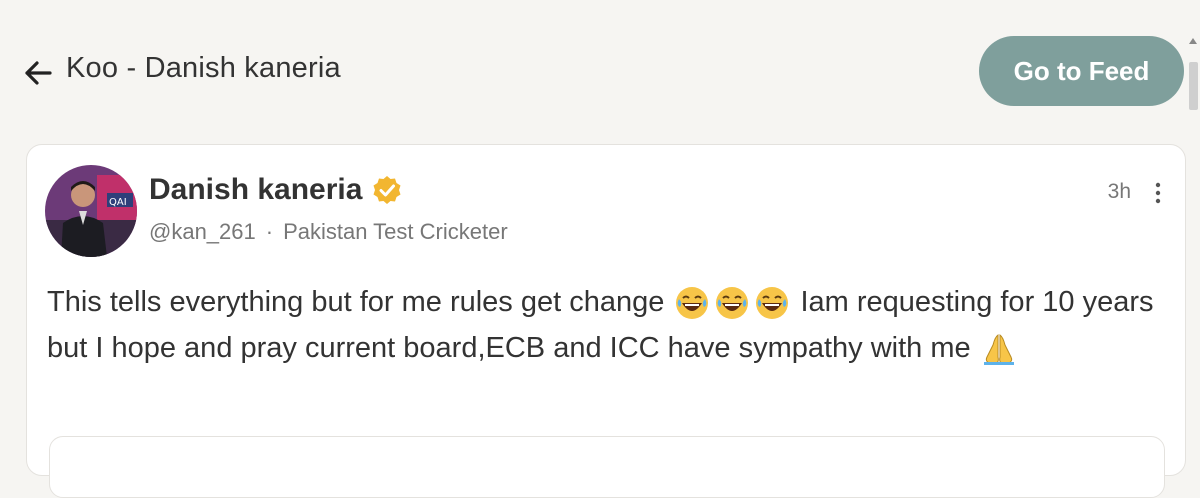 The height and width of the screenshot is (498, 1200). Describe the element at coordinates (387, 190) in the screenshot. I see `verified-badge-icon` at that location.